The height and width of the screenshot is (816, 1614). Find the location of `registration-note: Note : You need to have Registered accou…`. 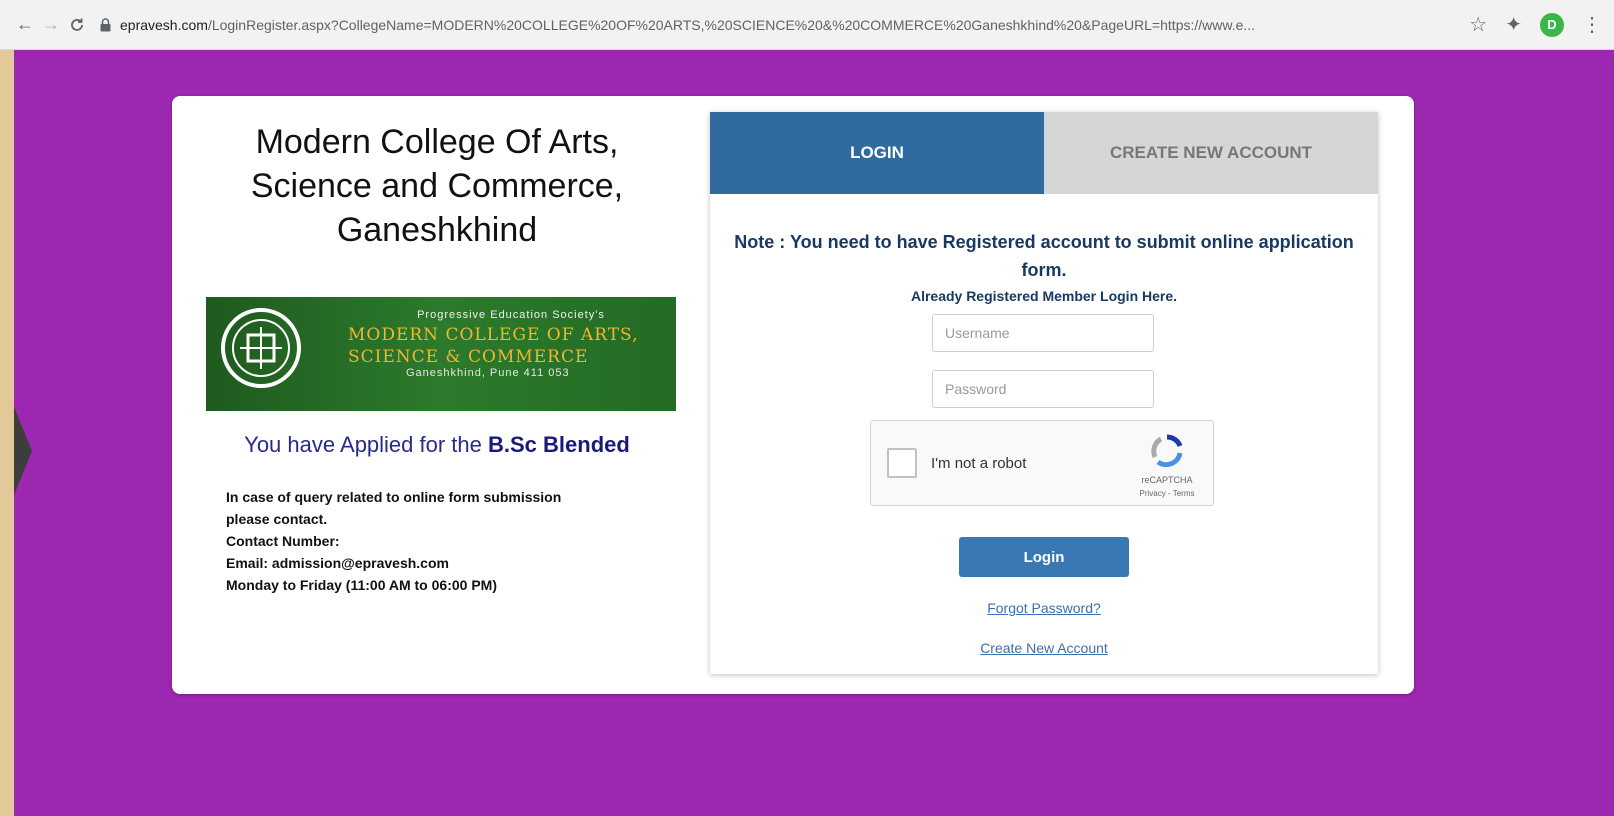

registration-note: Note : You need to have Registered accou… is located at coordinates (1044, 256).